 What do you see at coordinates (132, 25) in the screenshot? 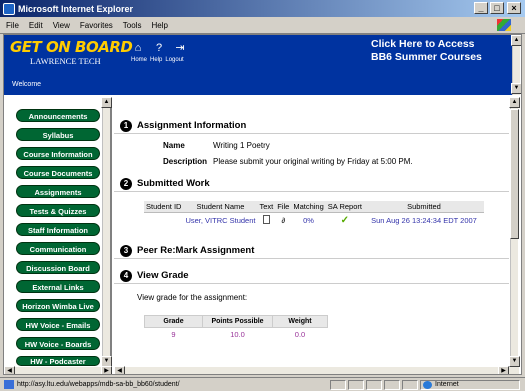
I see `menu-tools: Tools` at bounding box center [132, 25].